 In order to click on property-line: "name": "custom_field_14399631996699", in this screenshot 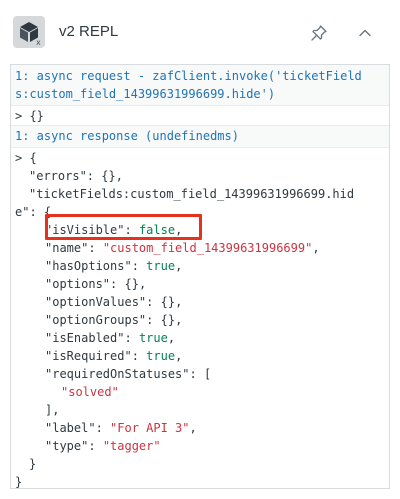, I will do `click(182, 248)`.